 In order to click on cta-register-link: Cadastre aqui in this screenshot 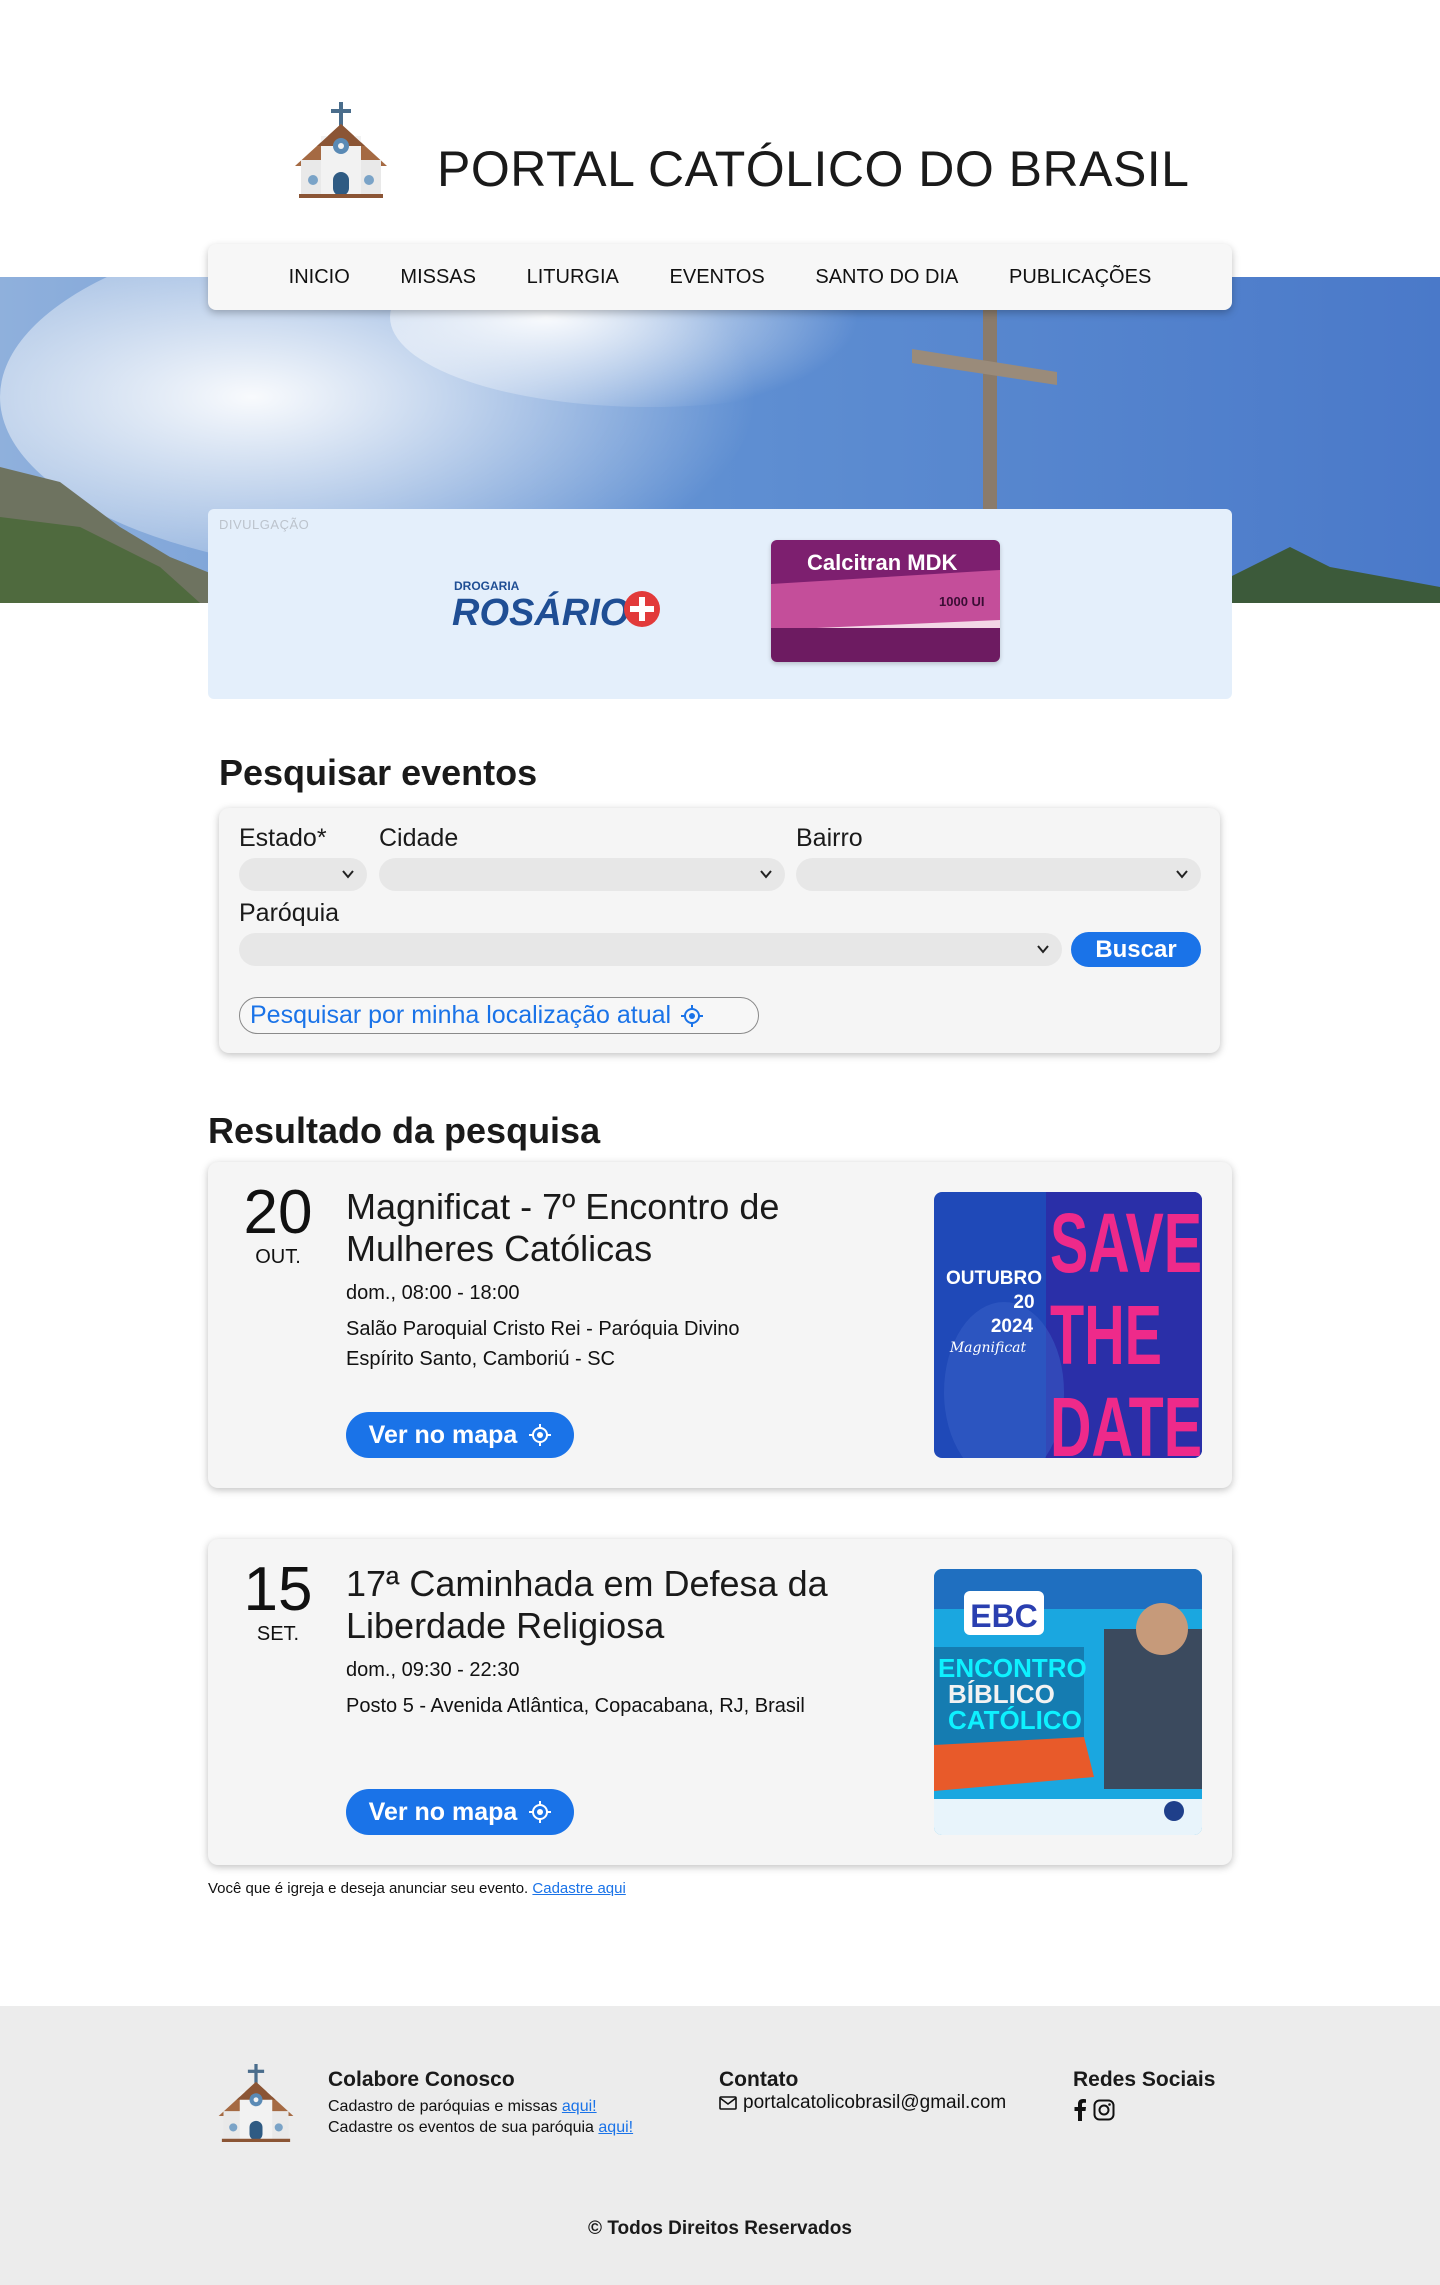, I will do `click(578, 1888)`.